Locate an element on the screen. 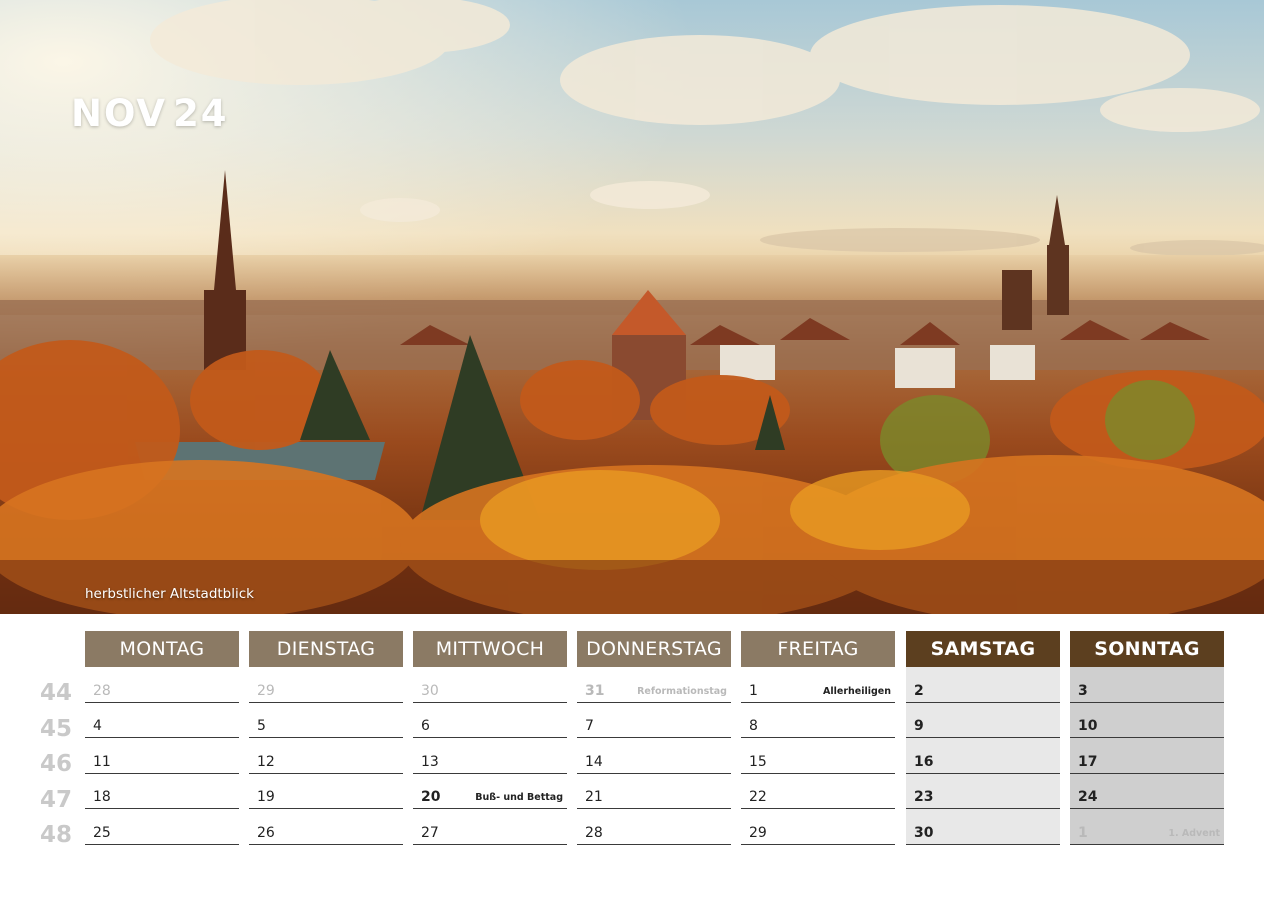  day-cell: 8 is located at coordinates (818, 720).